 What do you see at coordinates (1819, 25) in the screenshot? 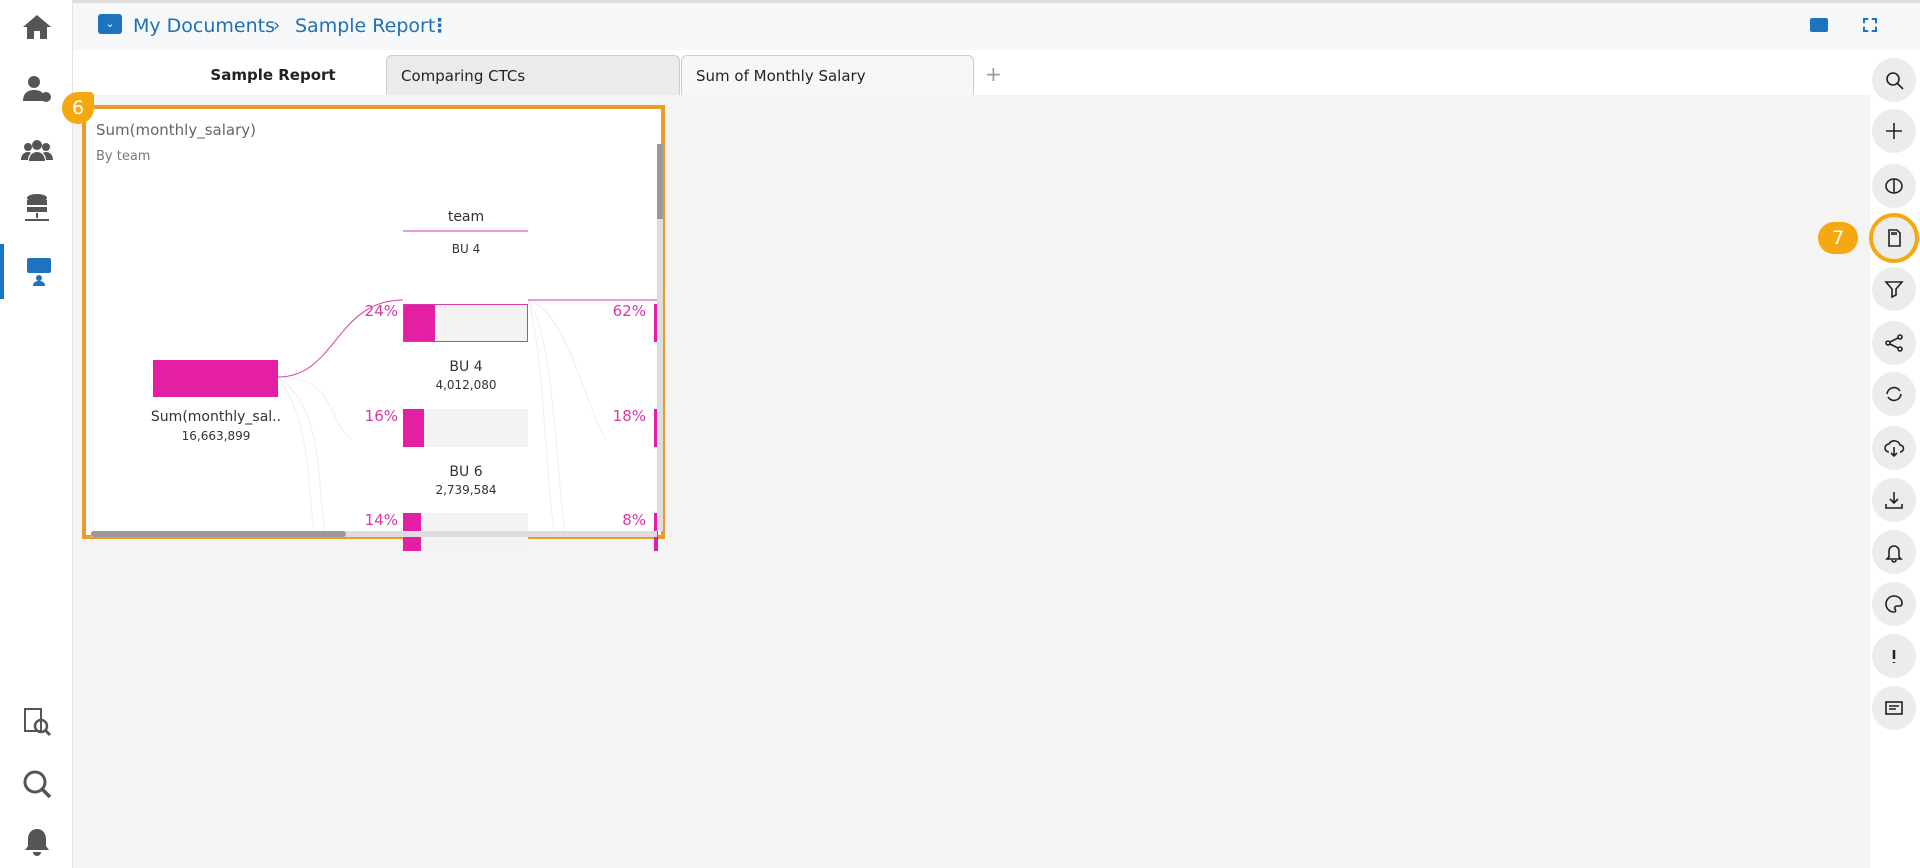
I see `comment-icon` at bounding box center [1819, 25].